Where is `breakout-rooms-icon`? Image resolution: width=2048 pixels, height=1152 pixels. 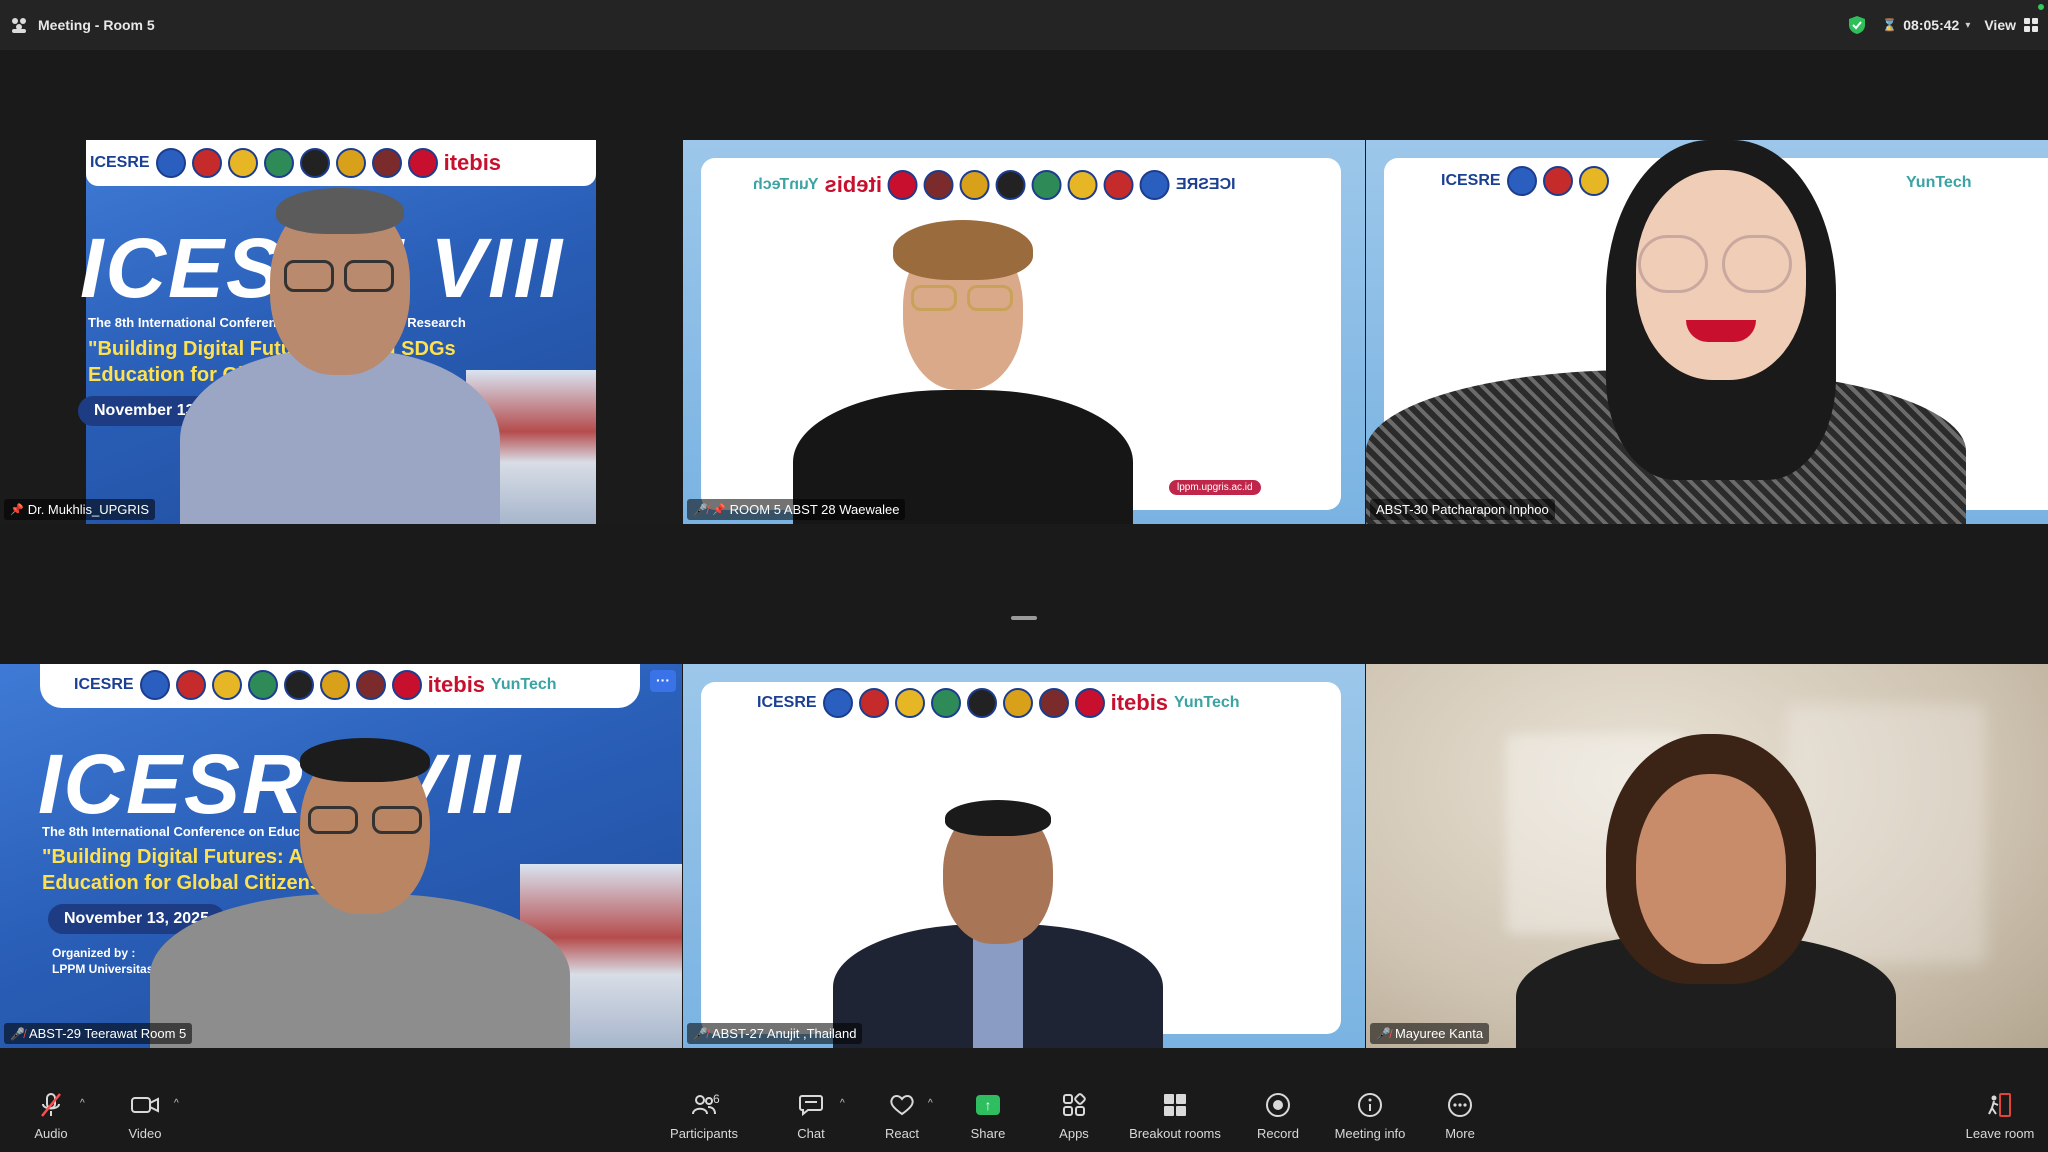
breakout-rooms-icon is located at coordinates (1175, 1105).